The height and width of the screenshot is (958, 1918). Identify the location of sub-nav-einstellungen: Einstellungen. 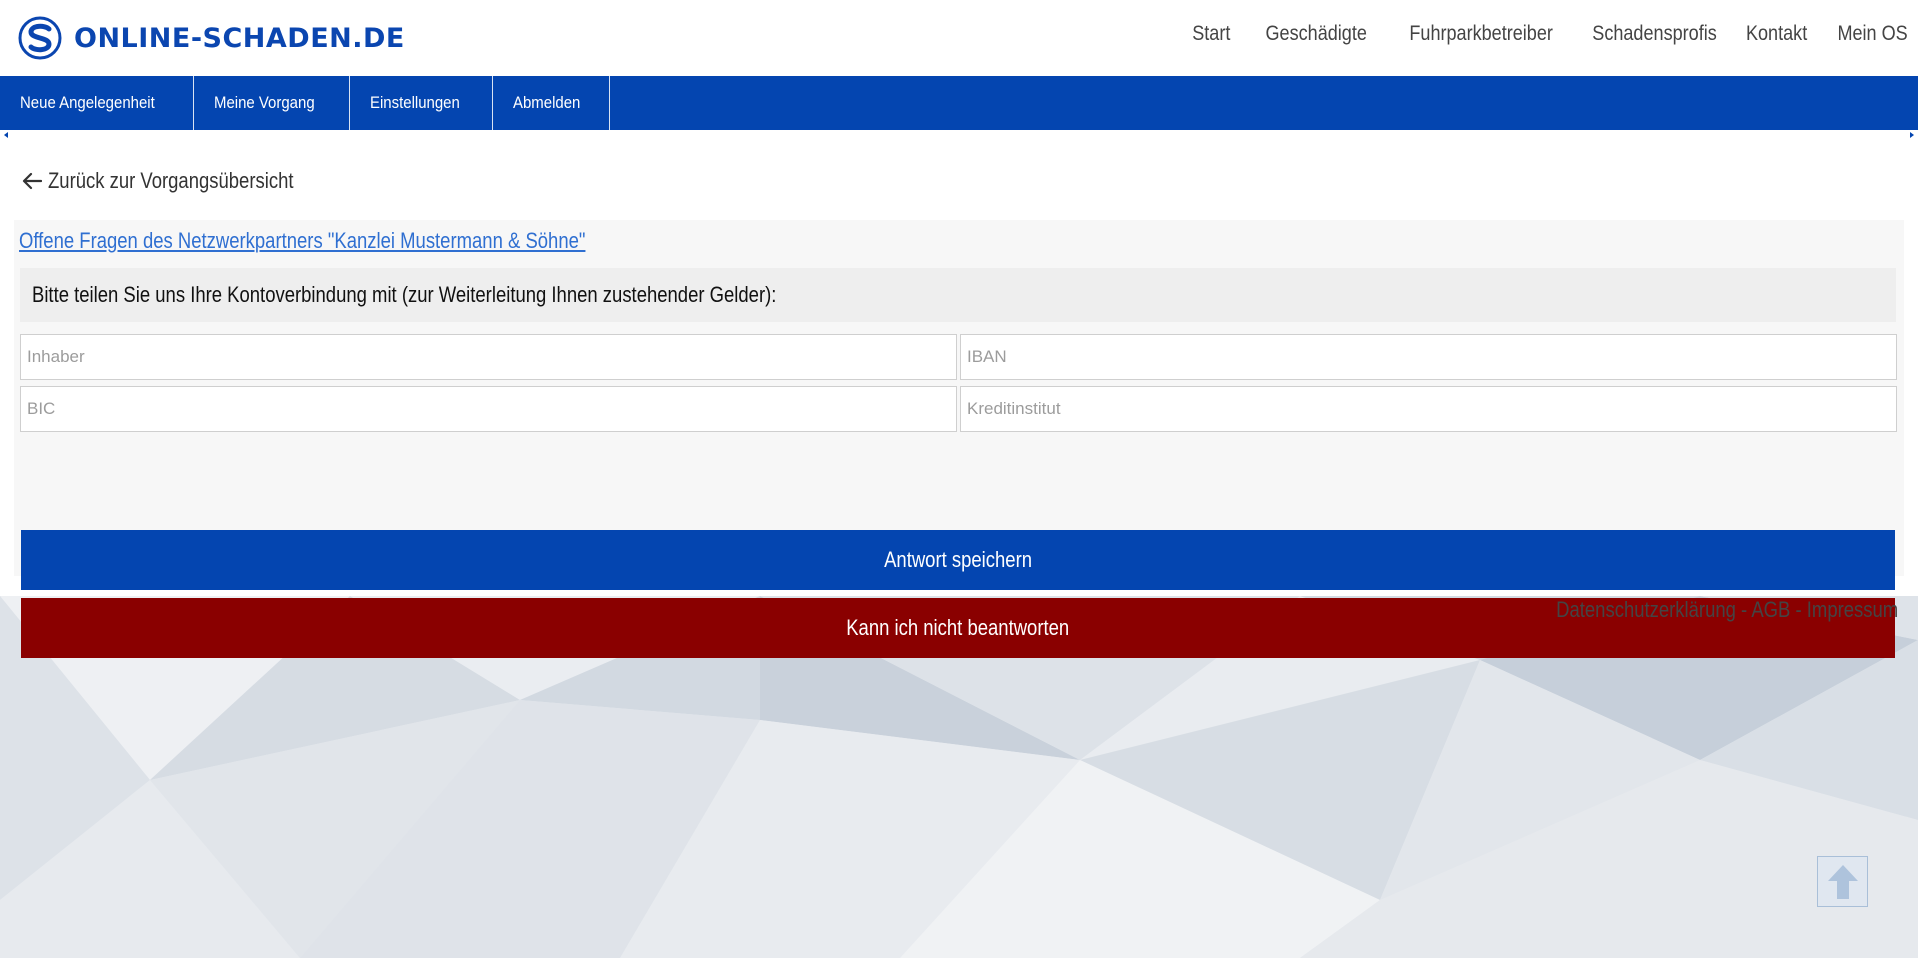
(421, 103).